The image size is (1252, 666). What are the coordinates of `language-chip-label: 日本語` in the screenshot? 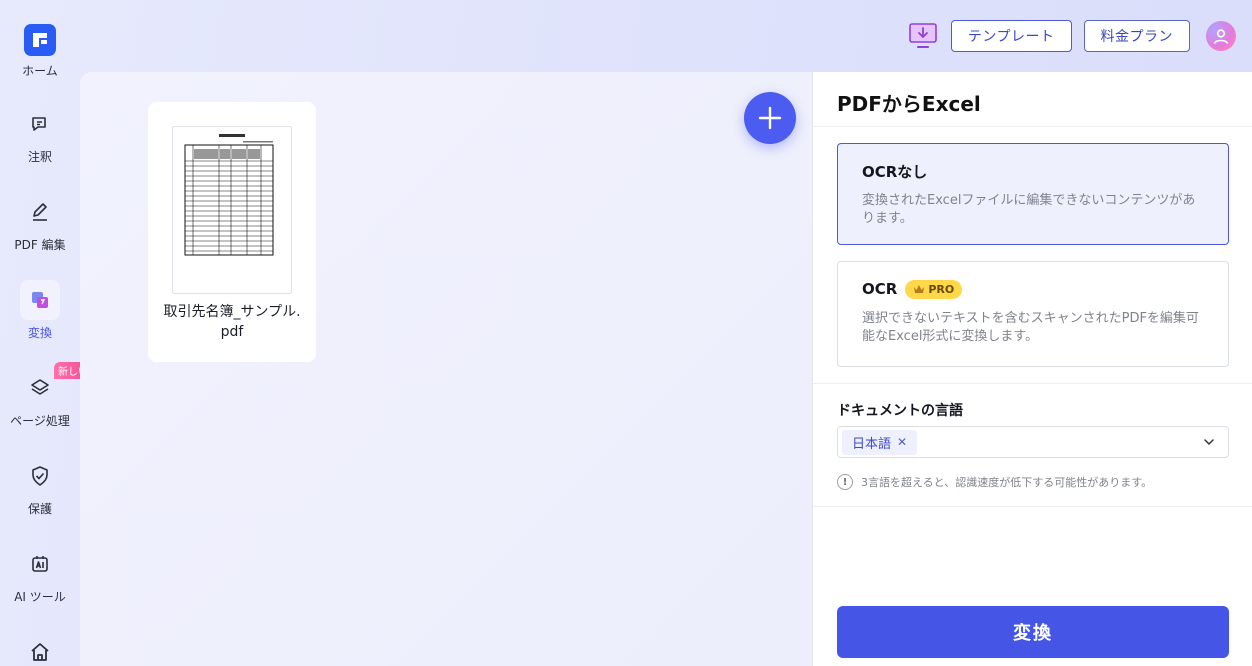 It's located at (872, 444).